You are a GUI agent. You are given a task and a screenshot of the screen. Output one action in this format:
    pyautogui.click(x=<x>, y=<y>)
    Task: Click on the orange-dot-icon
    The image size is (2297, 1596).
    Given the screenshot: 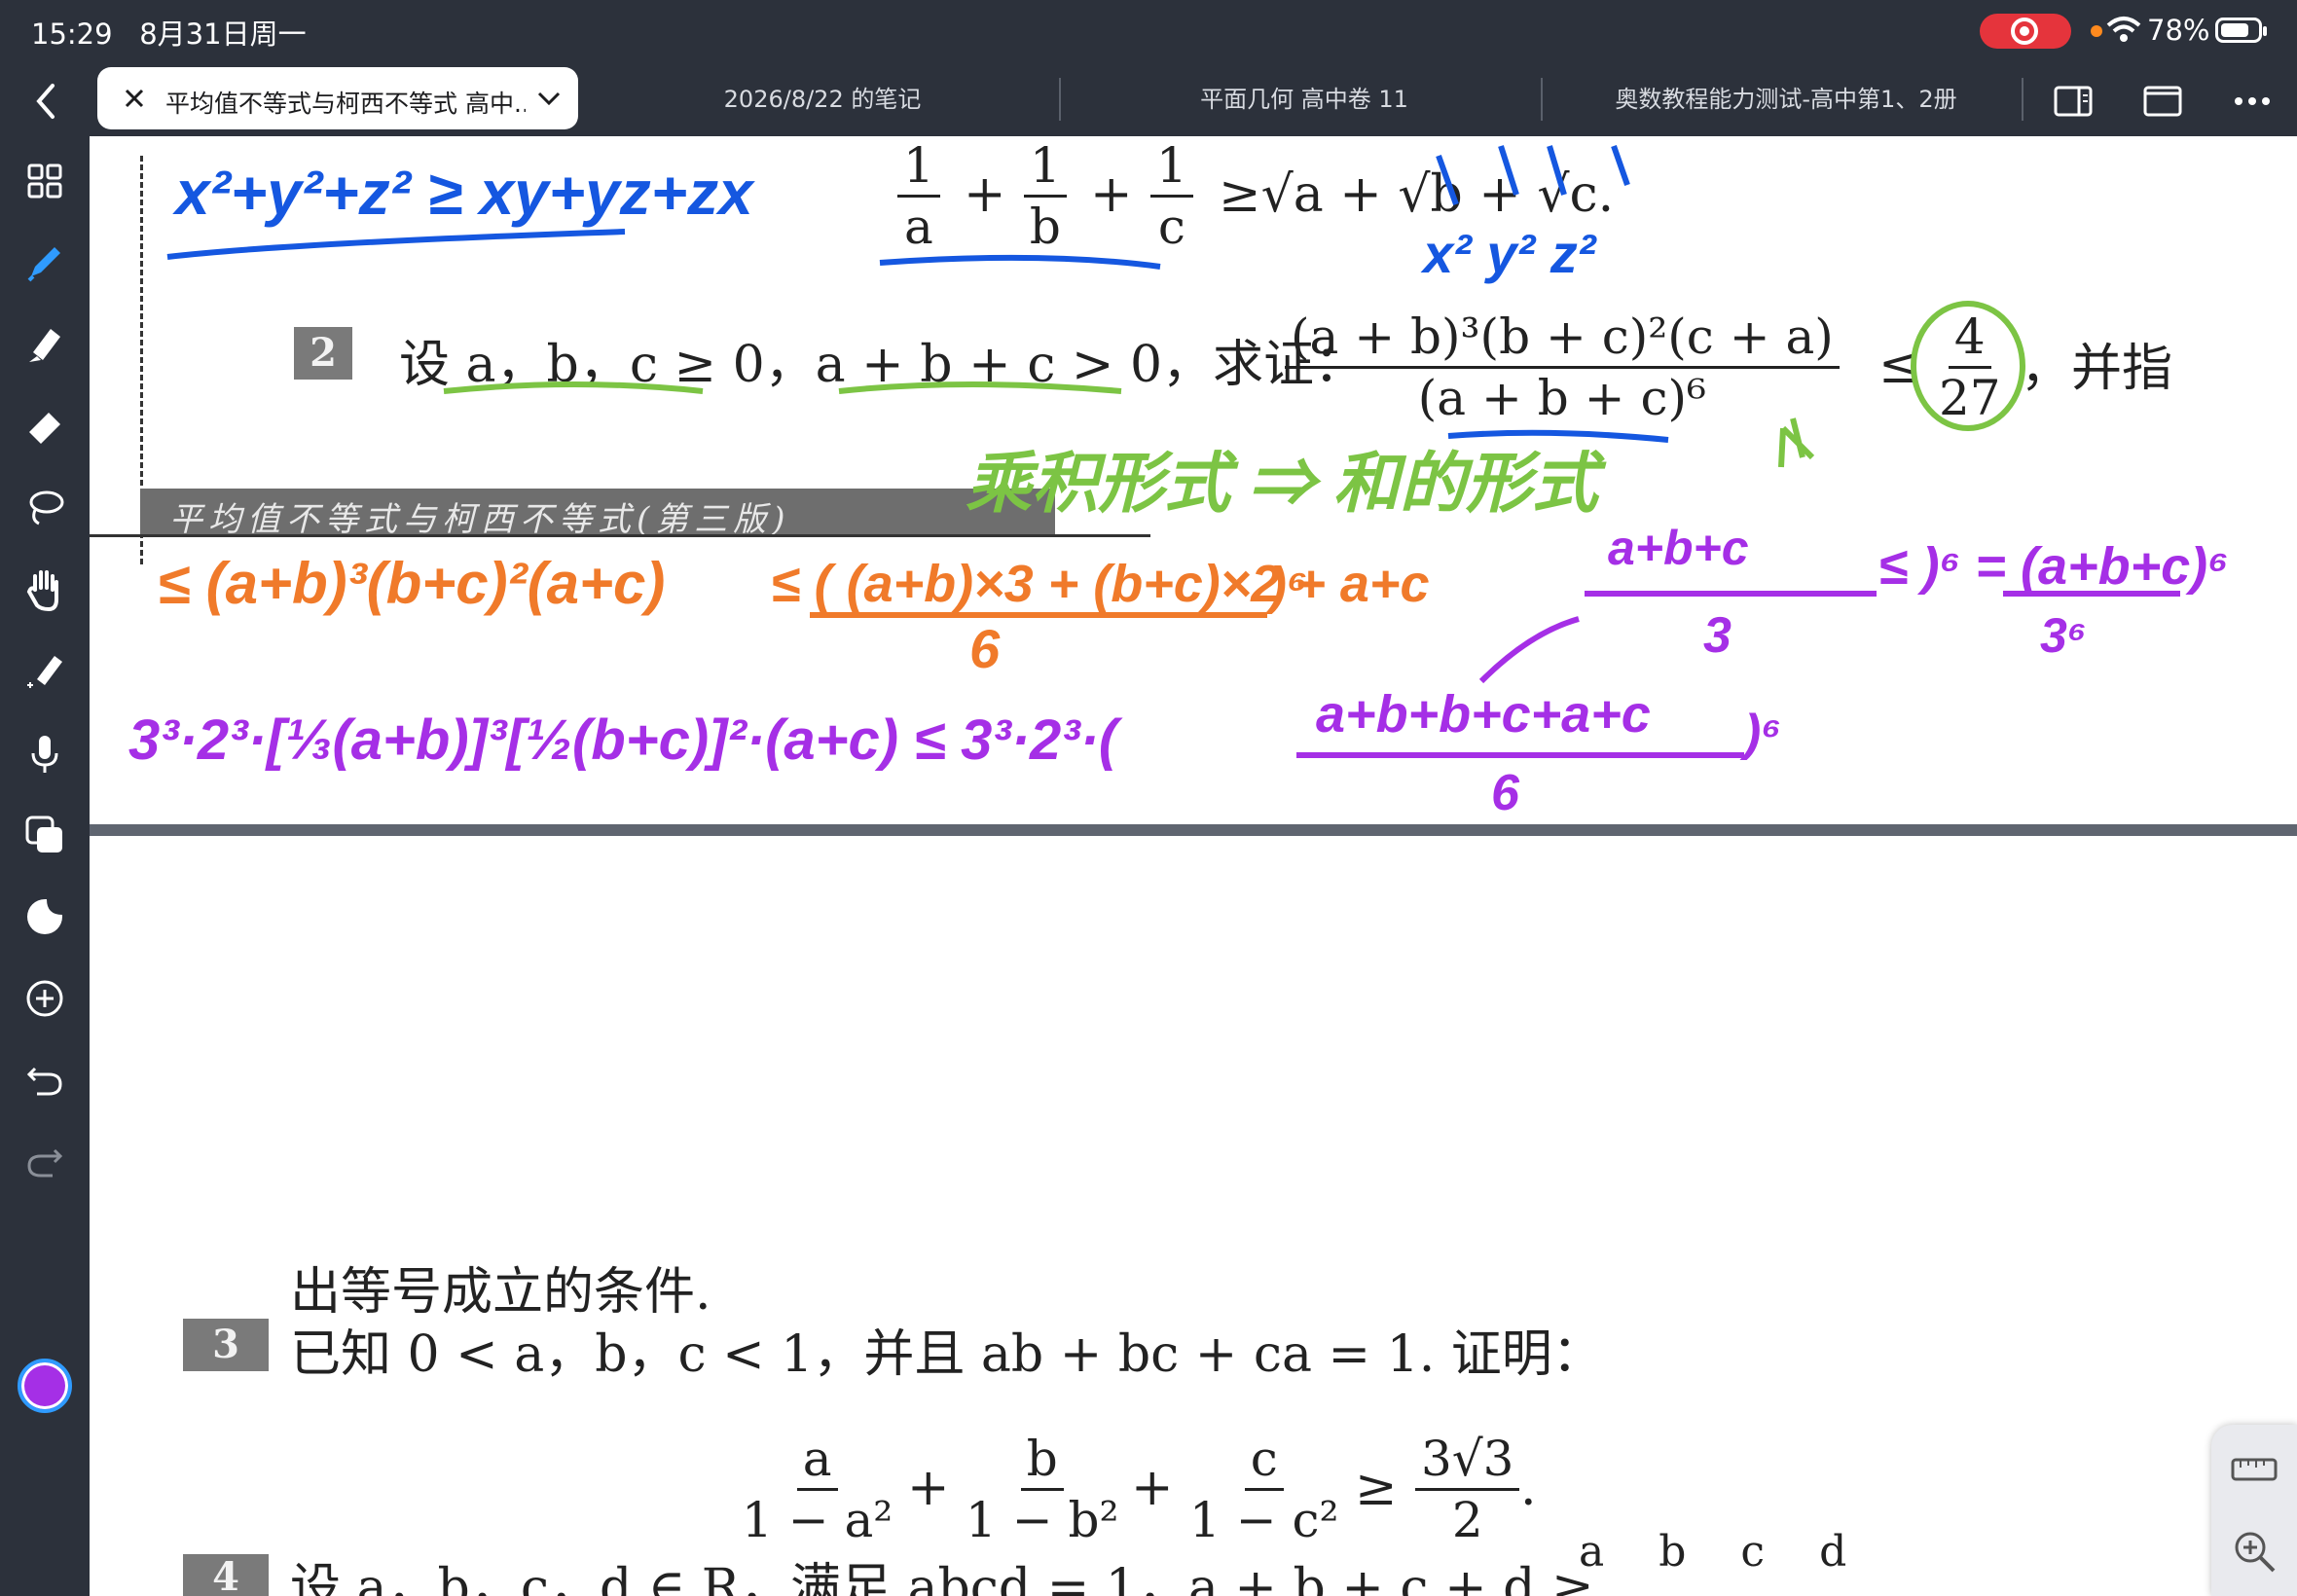 What is the action you would take?
    pyautogui.click(x=2096, y=31)
    